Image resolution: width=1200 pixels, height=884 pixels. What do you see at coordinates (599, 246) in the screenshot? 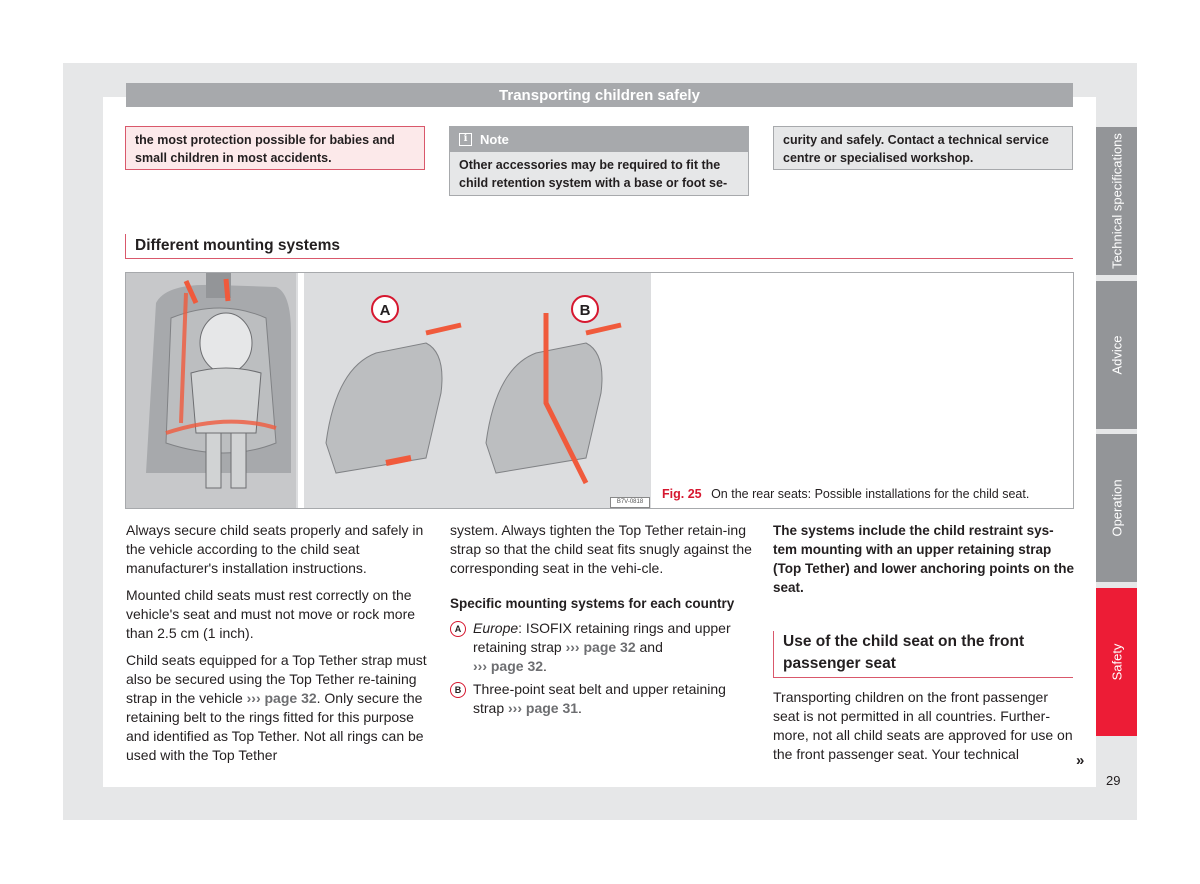
I see `section-title: Different mounting systems` at bounding box center [599, 246].